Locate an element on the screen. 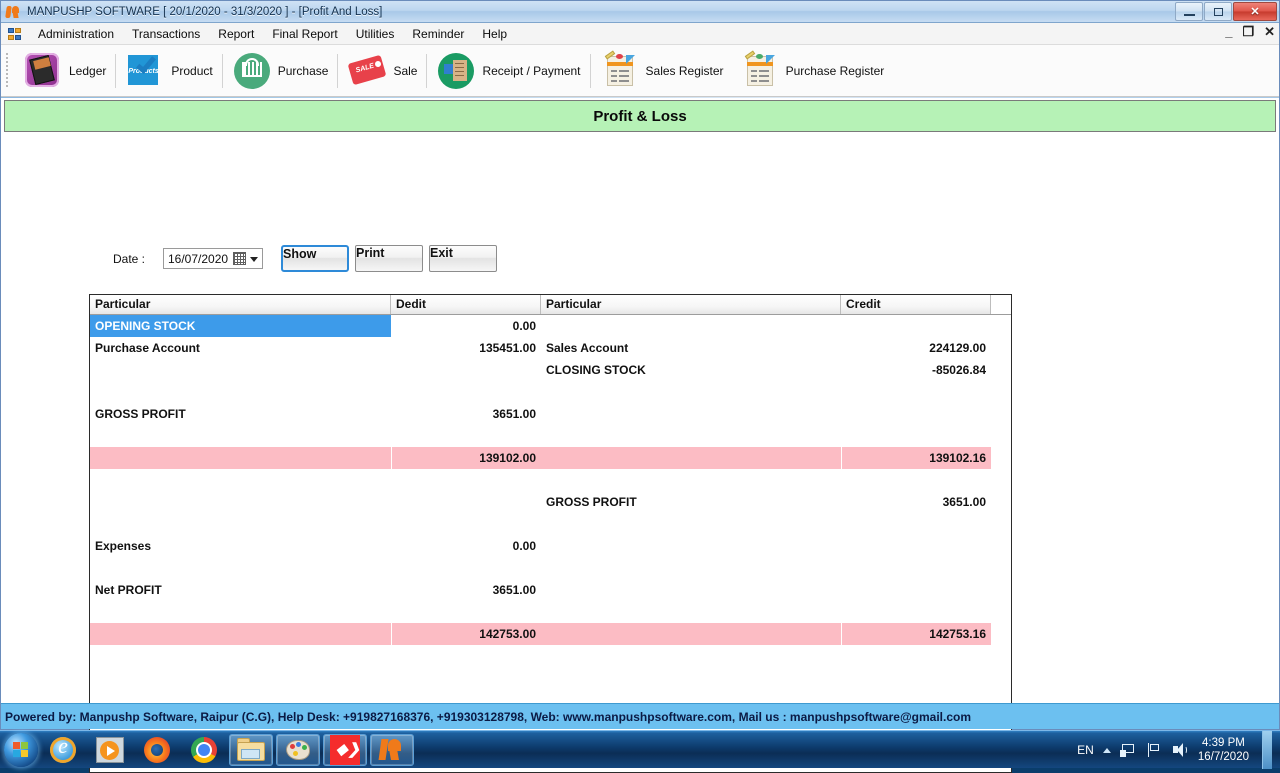 This screenshot has width=1280, height=773. network-icon is located at coordinates (1128, 750).